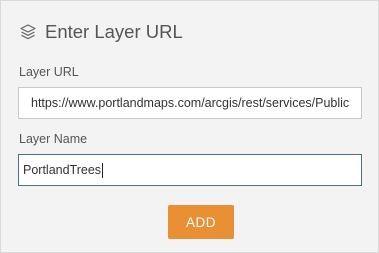 The height and width of the screenshot is (253, 379). What do you see at coordinates (28, 32) in the screenshot?
I see `layers-icon` at bounding box center [28, 32].